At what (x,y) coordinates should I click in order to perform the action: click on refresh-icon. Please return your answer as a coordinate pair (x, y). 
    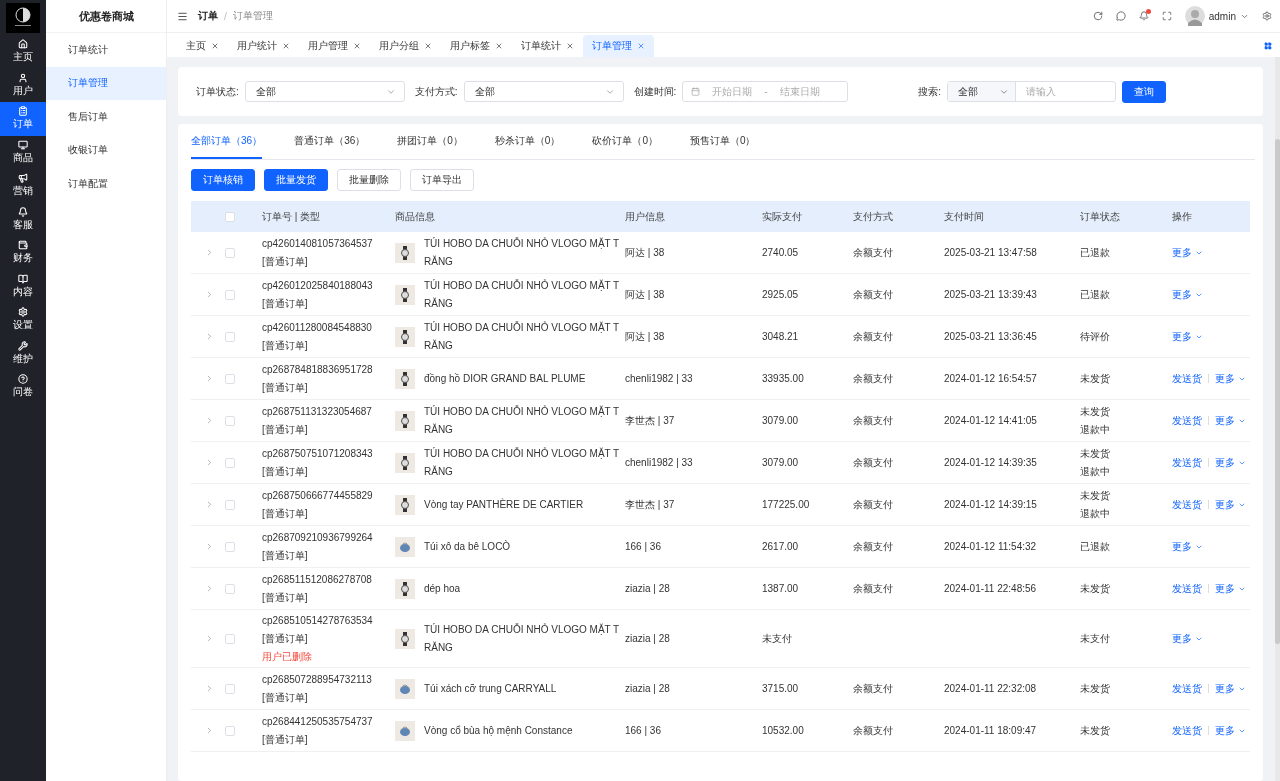
    Looking at the image, I should click on (1097, 16).